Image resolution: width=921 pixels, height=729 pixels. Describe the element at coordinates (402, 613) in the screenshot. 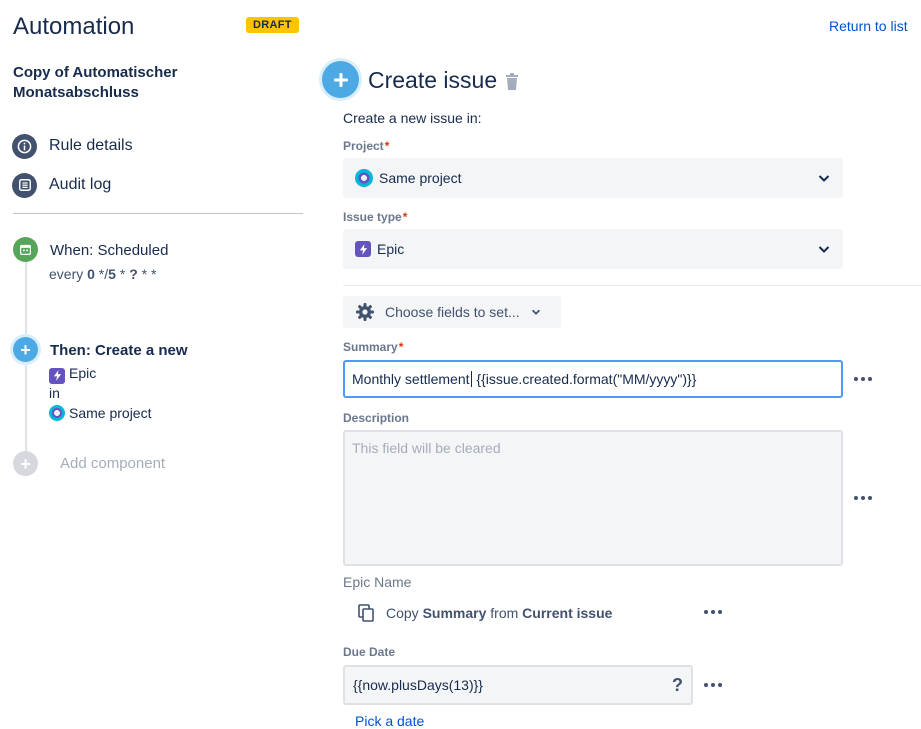

I see `copy-prefix: Copy` at that location.